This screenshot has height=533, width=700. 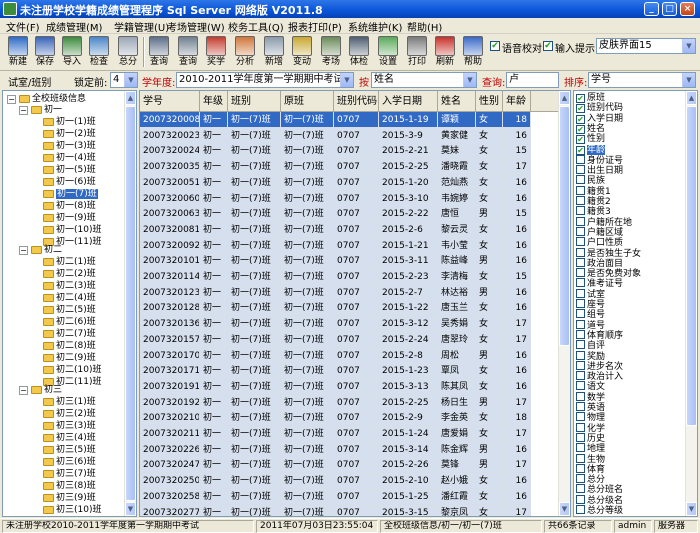 What do you see at coordinates (69, 438) in the screenshot?
I see `tree-class-node: 初三(4)班` at bounding box center [69, 438].